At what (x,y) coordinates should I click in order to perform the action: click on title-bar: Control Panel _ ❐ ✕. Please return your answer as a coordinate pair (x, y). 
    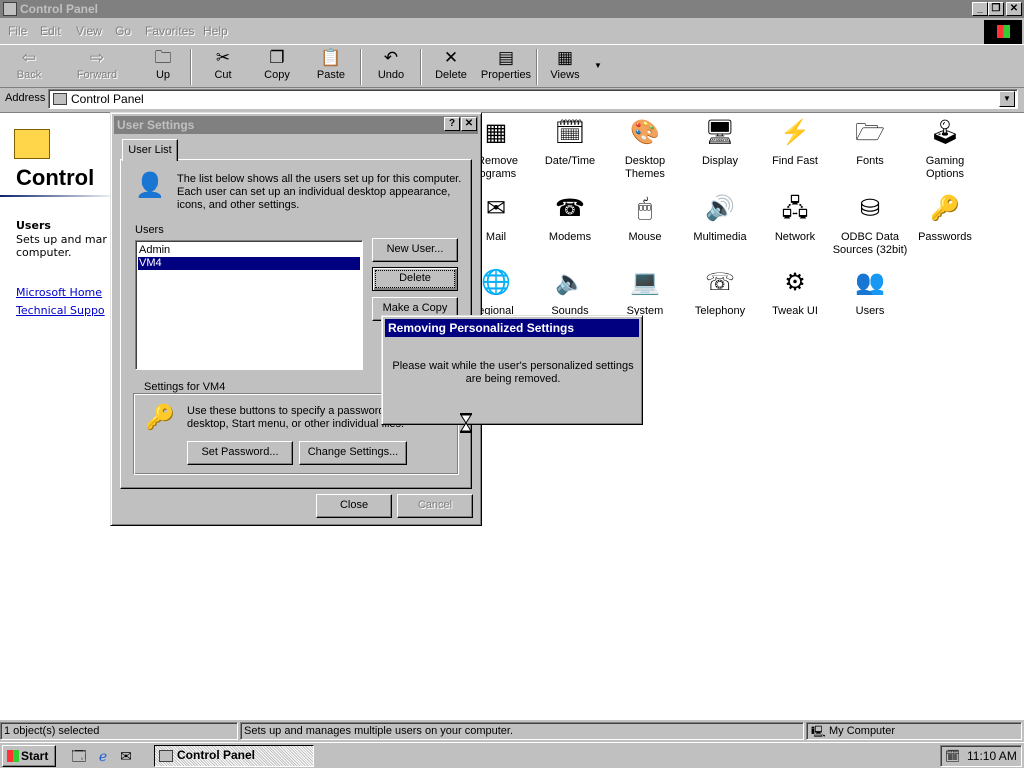
    Looking at the image, I should click on (512, 9).